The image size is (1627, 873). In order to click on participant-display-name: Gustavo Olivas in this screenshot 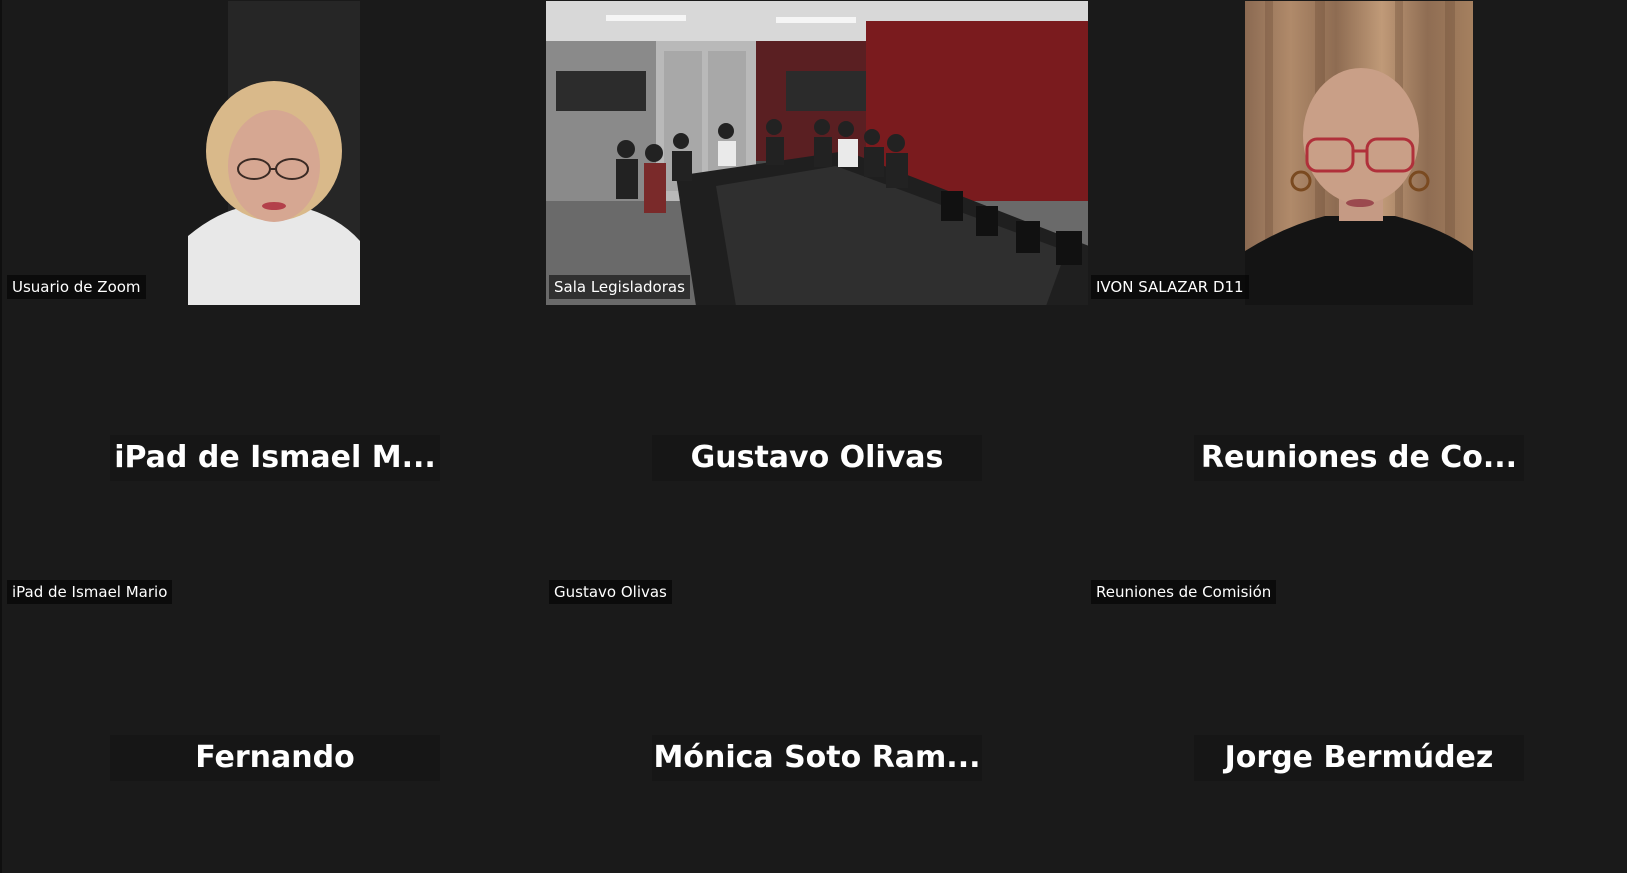, I will do `click(817, 458)`.